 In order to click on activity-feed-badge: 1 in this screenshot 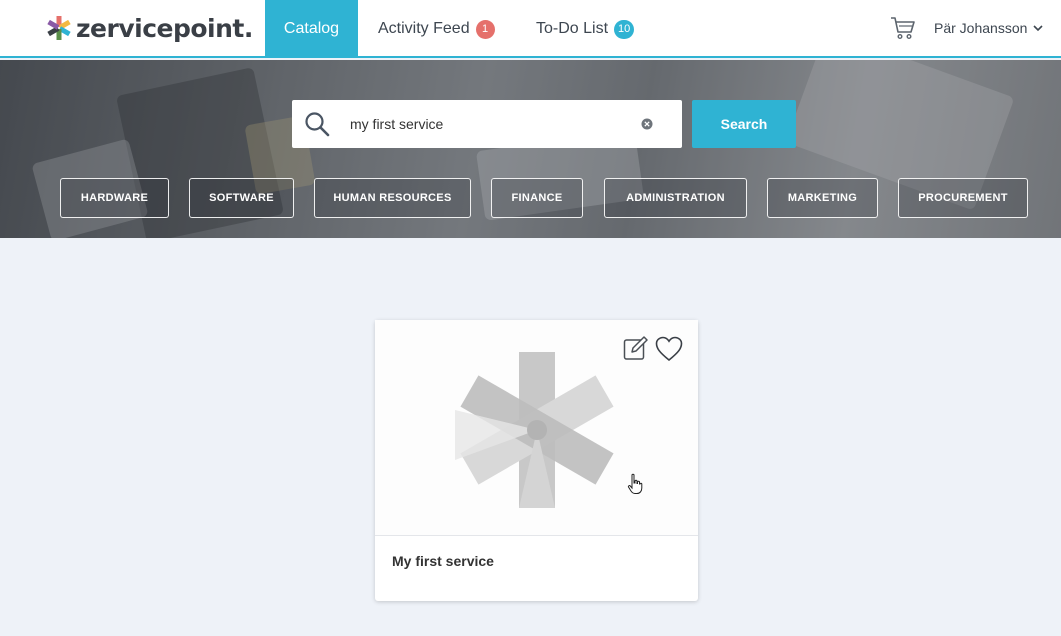, I will do `click(485, 29)`.